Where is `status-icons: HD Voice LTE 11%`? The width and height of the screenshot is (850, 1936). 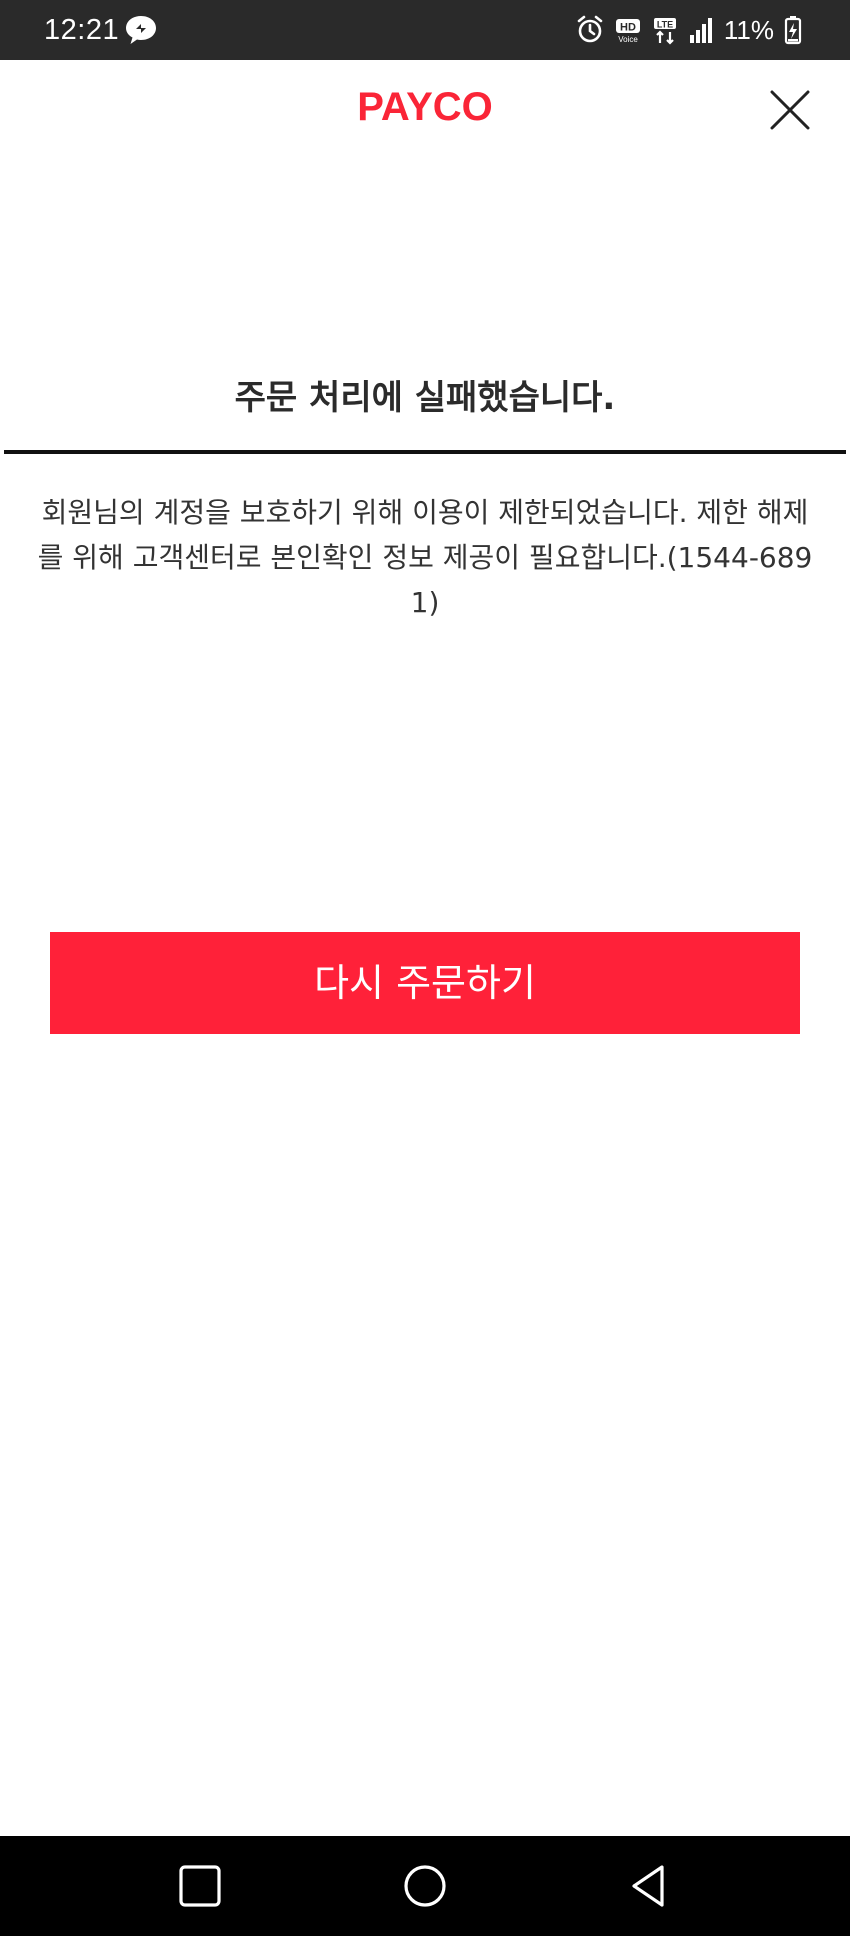
status-icons: HD Voice LTE 11% is located at coordinates (689, 30).